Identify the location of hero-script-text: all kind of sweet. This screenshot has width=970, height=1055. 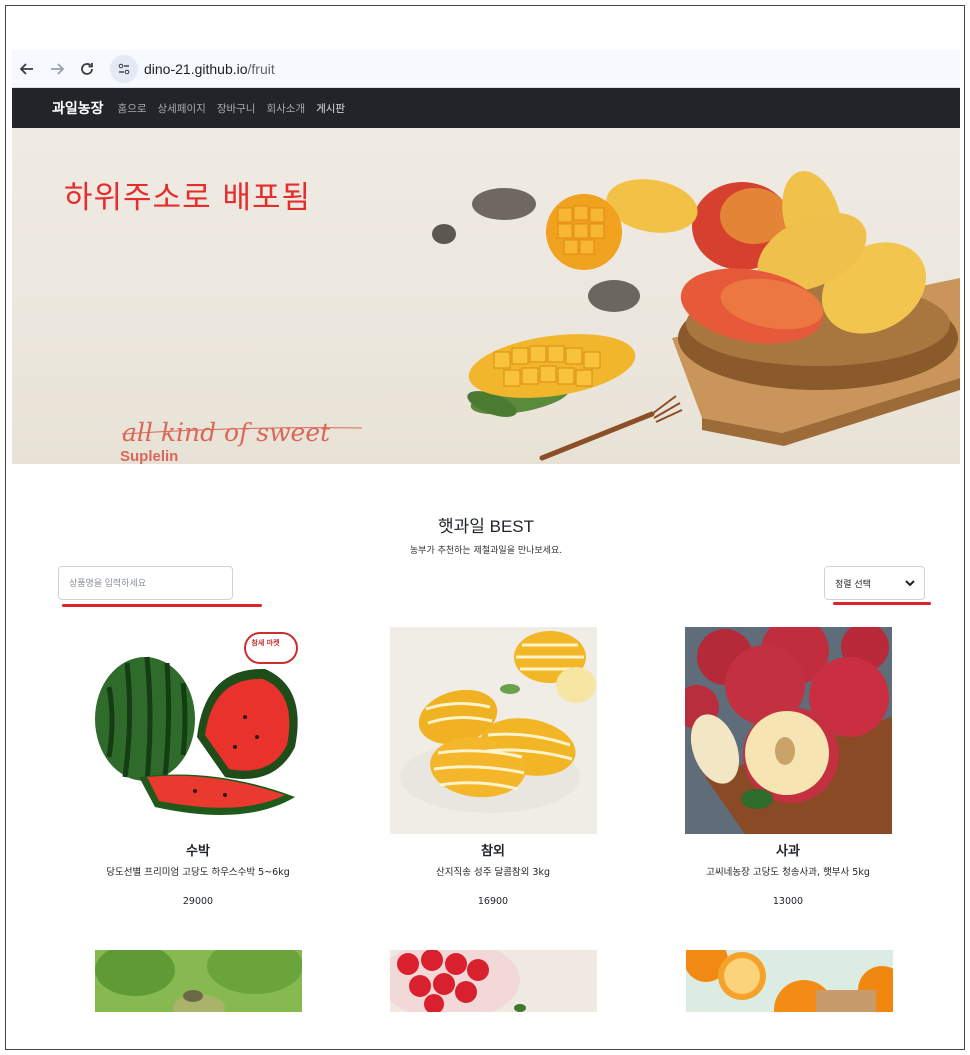
(226, 432).